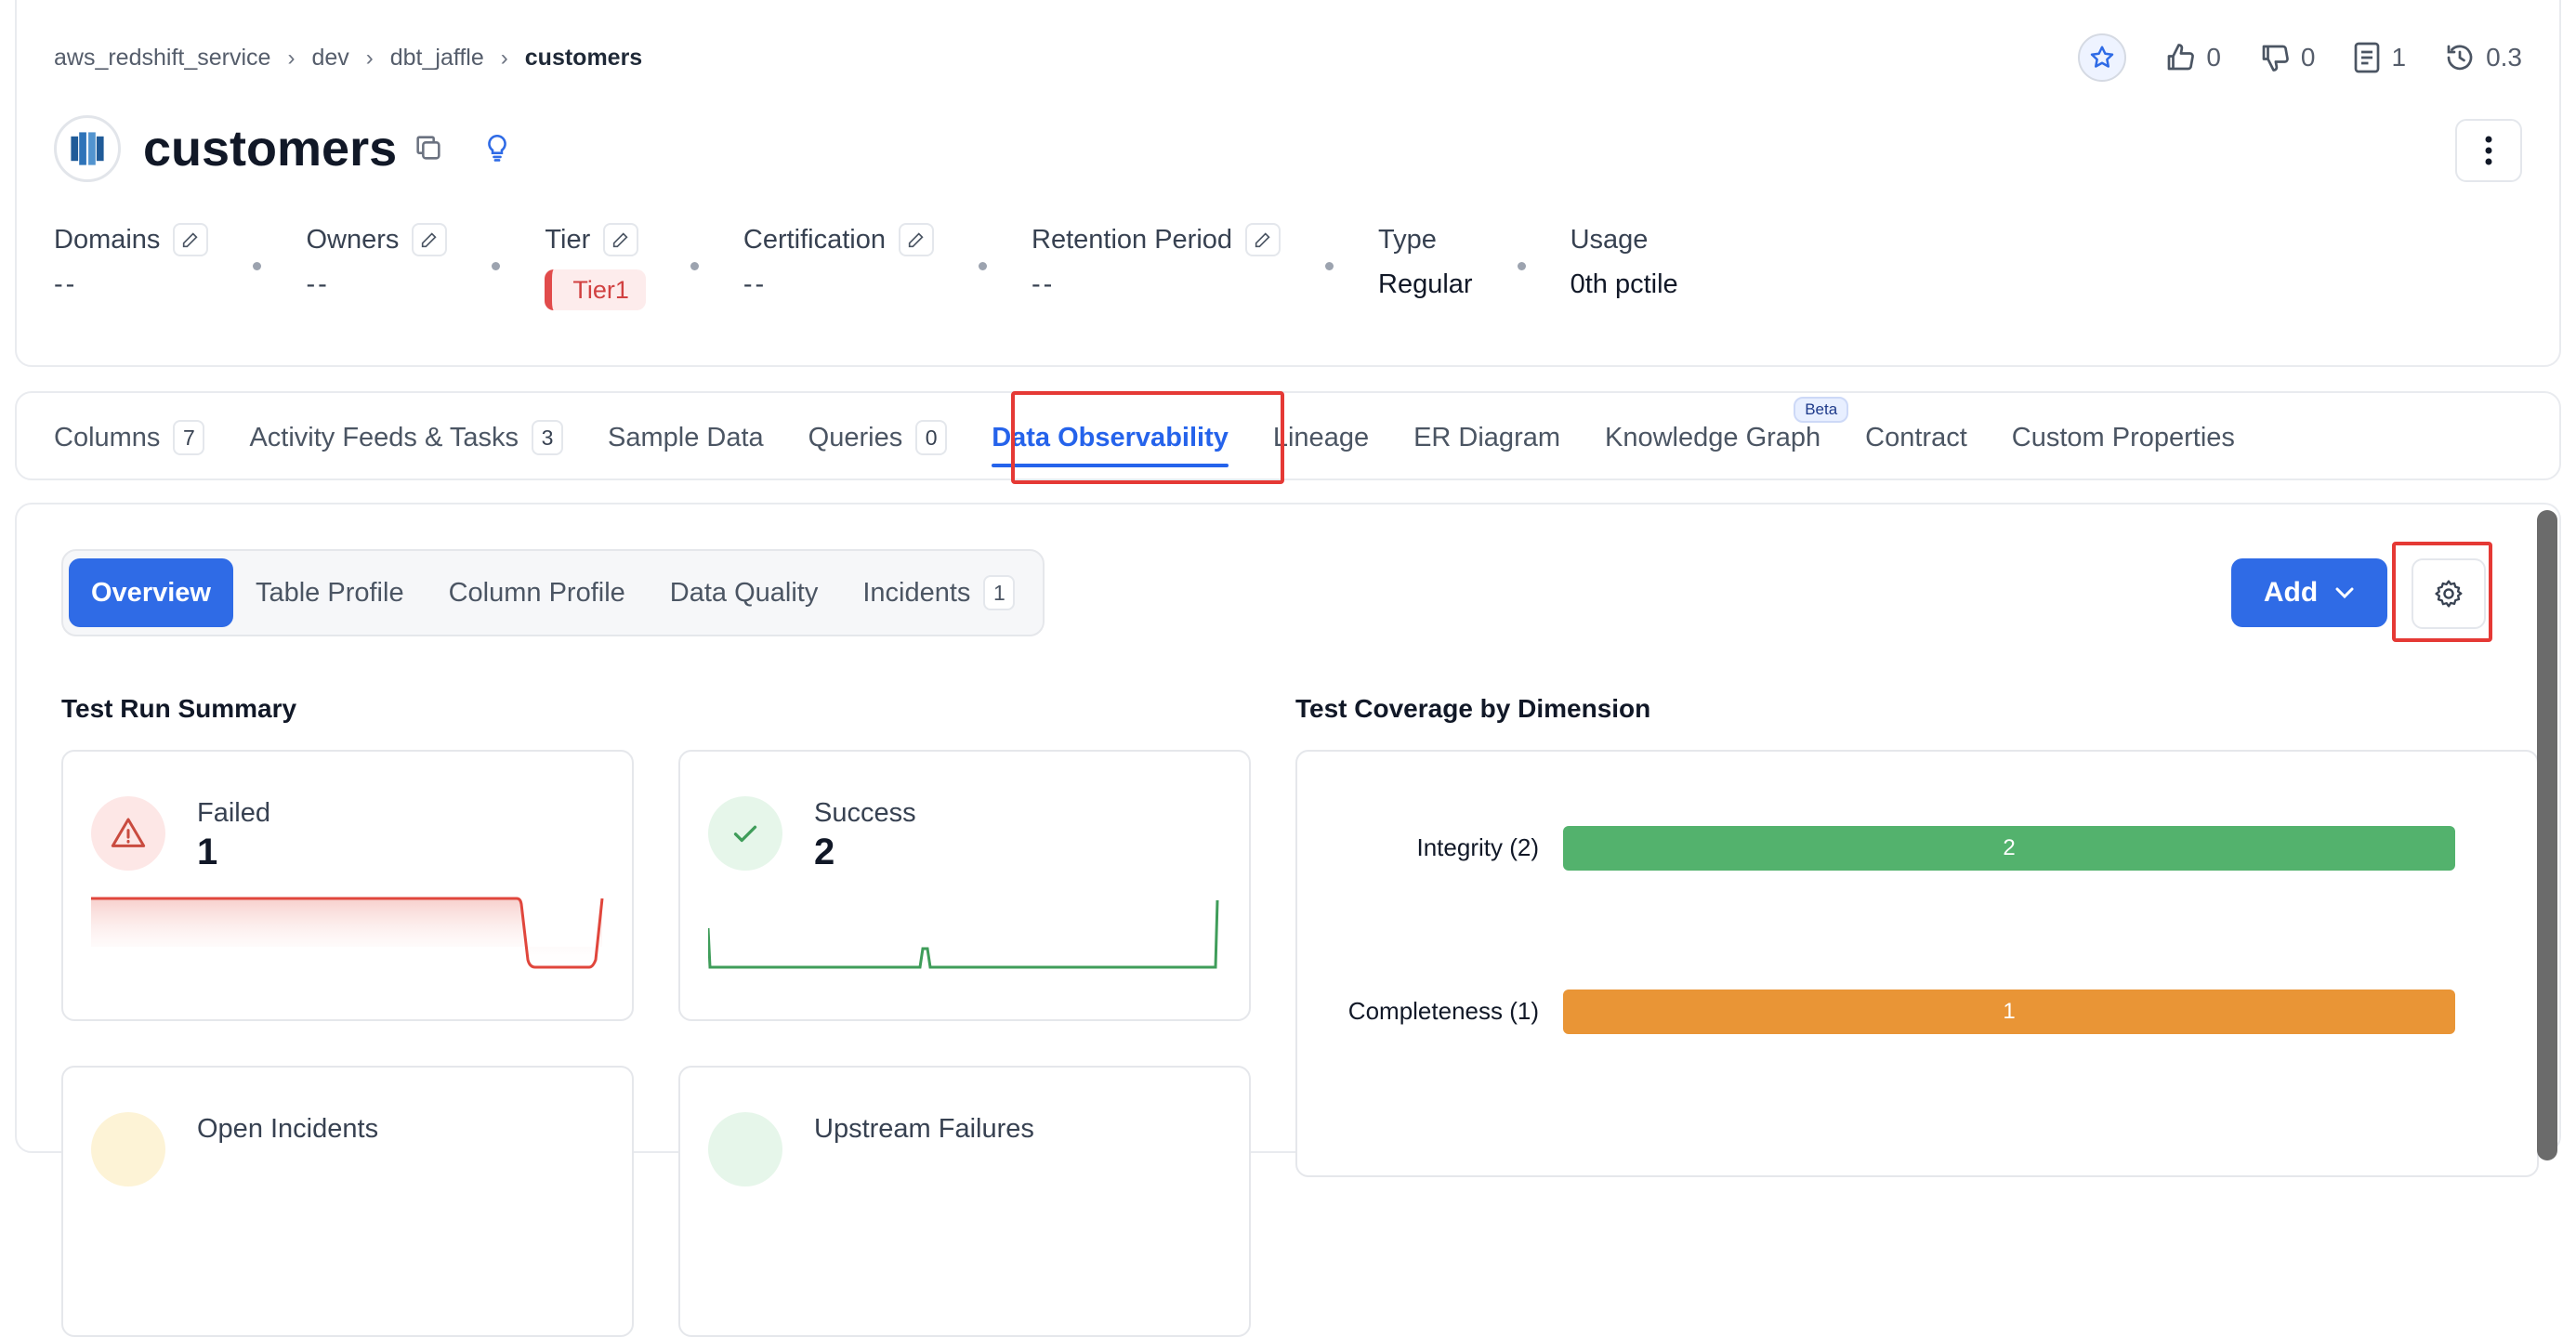 This screenshot has height=1337, width=2576. I want to click on test-run-summary-title: Test Run Summary, so click(179, 708).